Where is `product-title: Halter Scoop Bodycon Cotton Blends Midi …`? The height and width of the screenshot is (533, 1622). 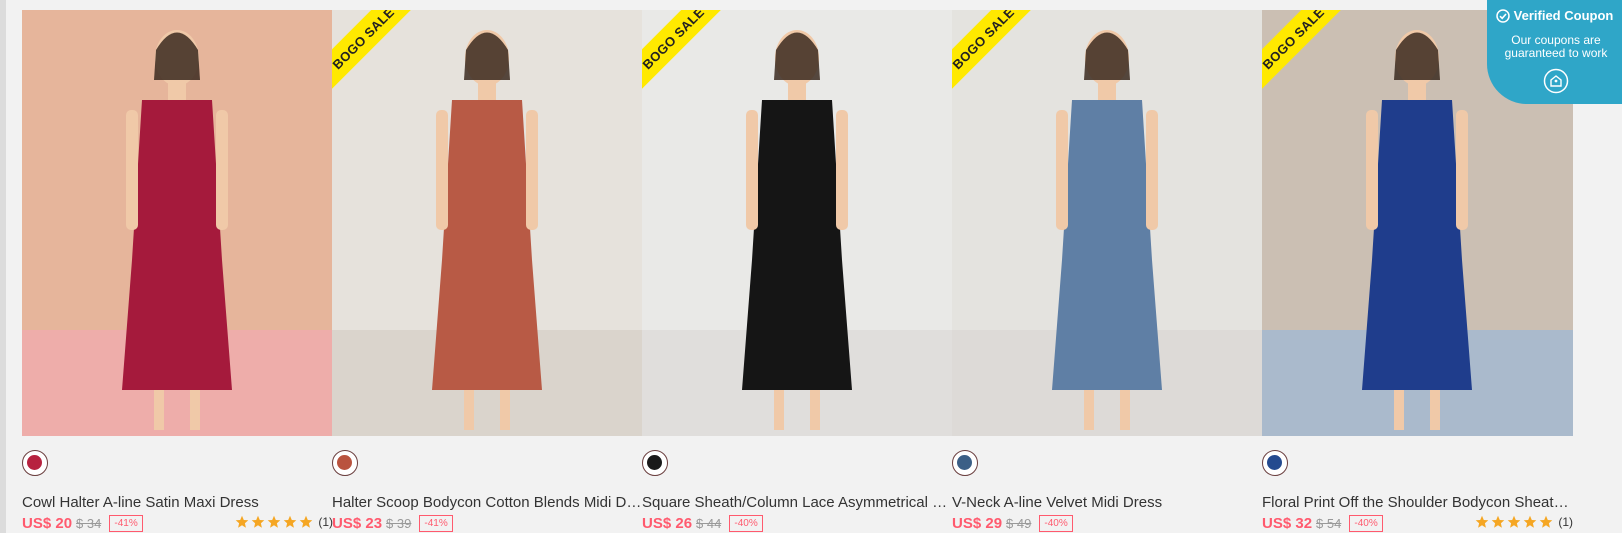
product-title: Halter Scoop Bodycon Cotton Blends Midi … is located at coordinates (487, 502).